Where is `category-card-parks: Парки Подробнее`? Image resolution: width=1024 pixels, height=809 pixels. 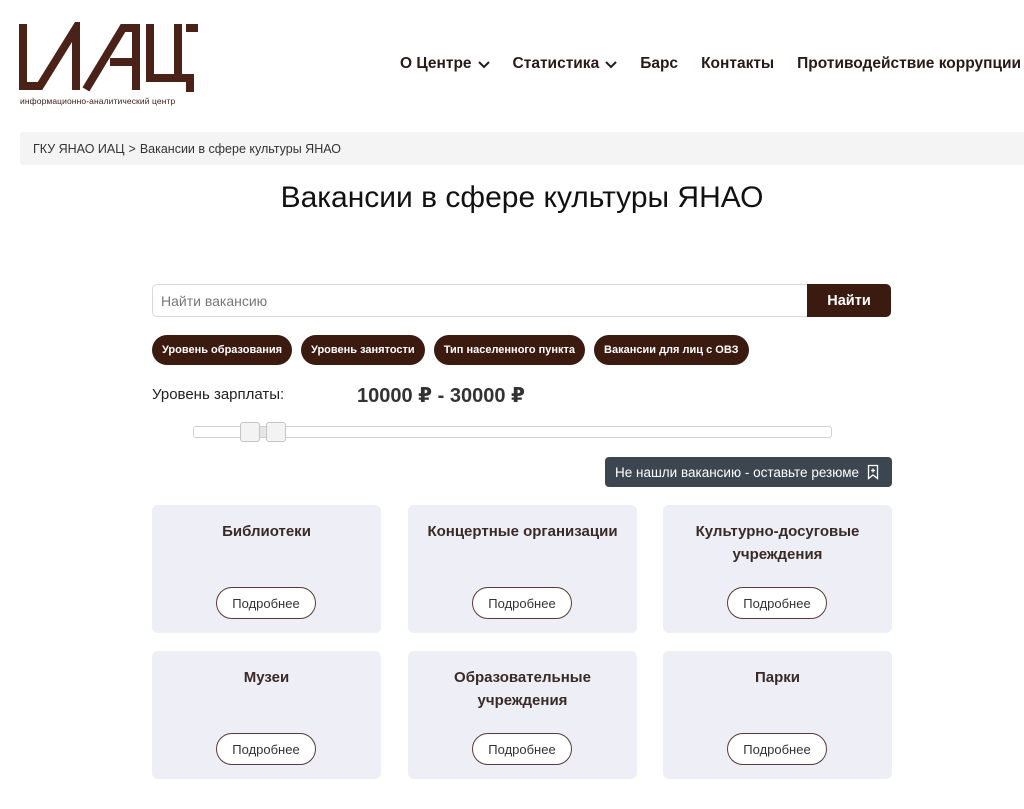
category-card-parks: Парки Подробнее is located at coordinates (777, 715).